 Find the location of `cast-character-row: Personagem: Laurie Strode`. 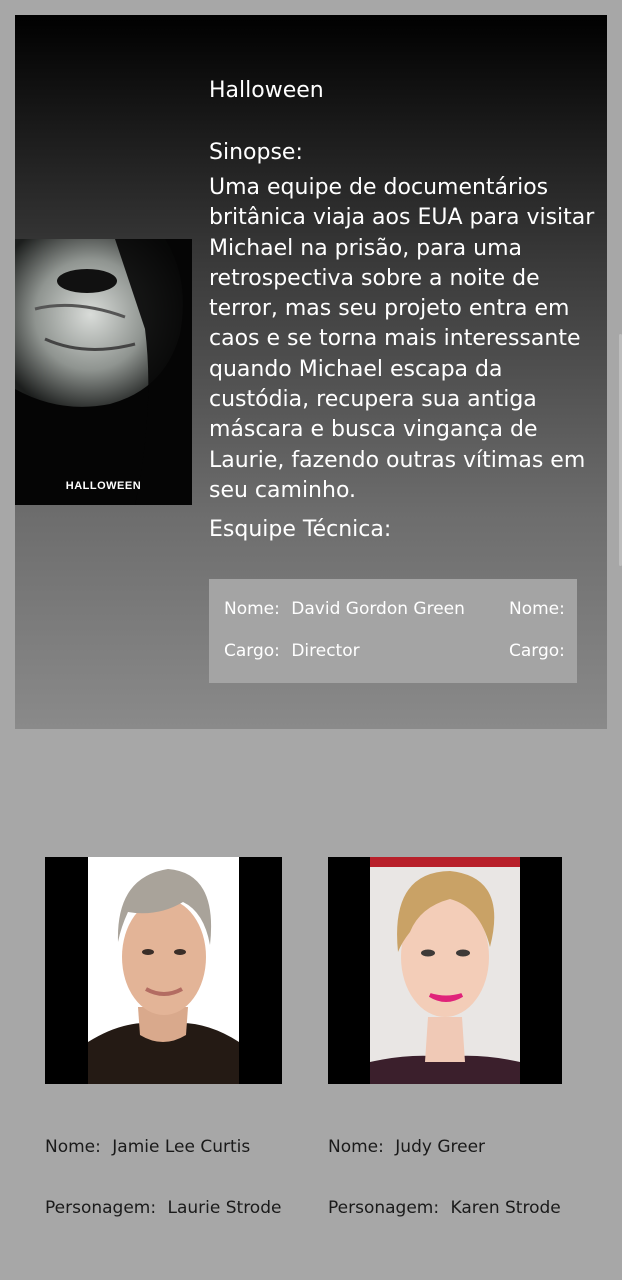

cast-character-row: Personagem: Laurie Strode is located at coordinates (163, 1208).